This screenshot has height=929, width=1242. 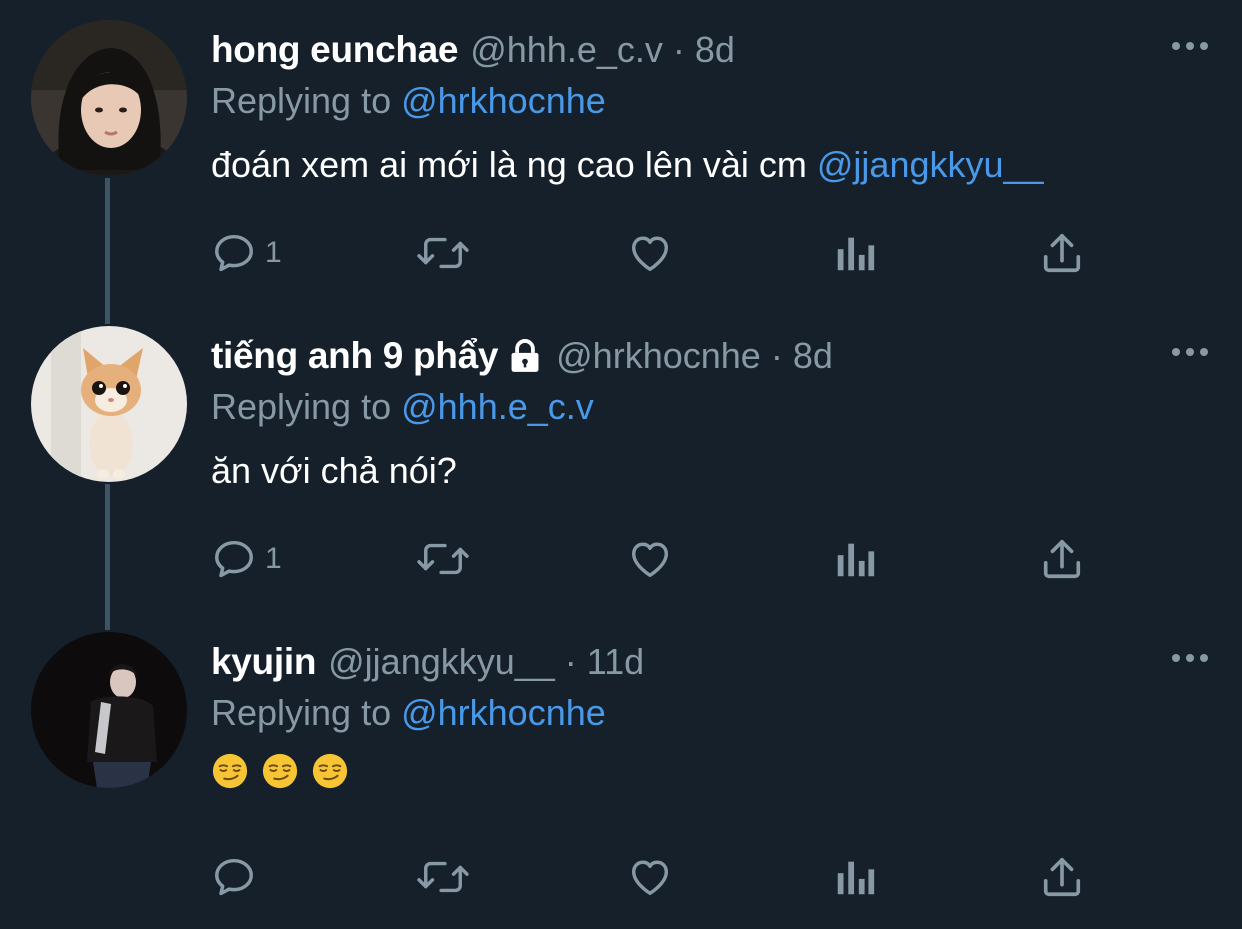 I want to click on action-bar, so click(x=651, y=877).